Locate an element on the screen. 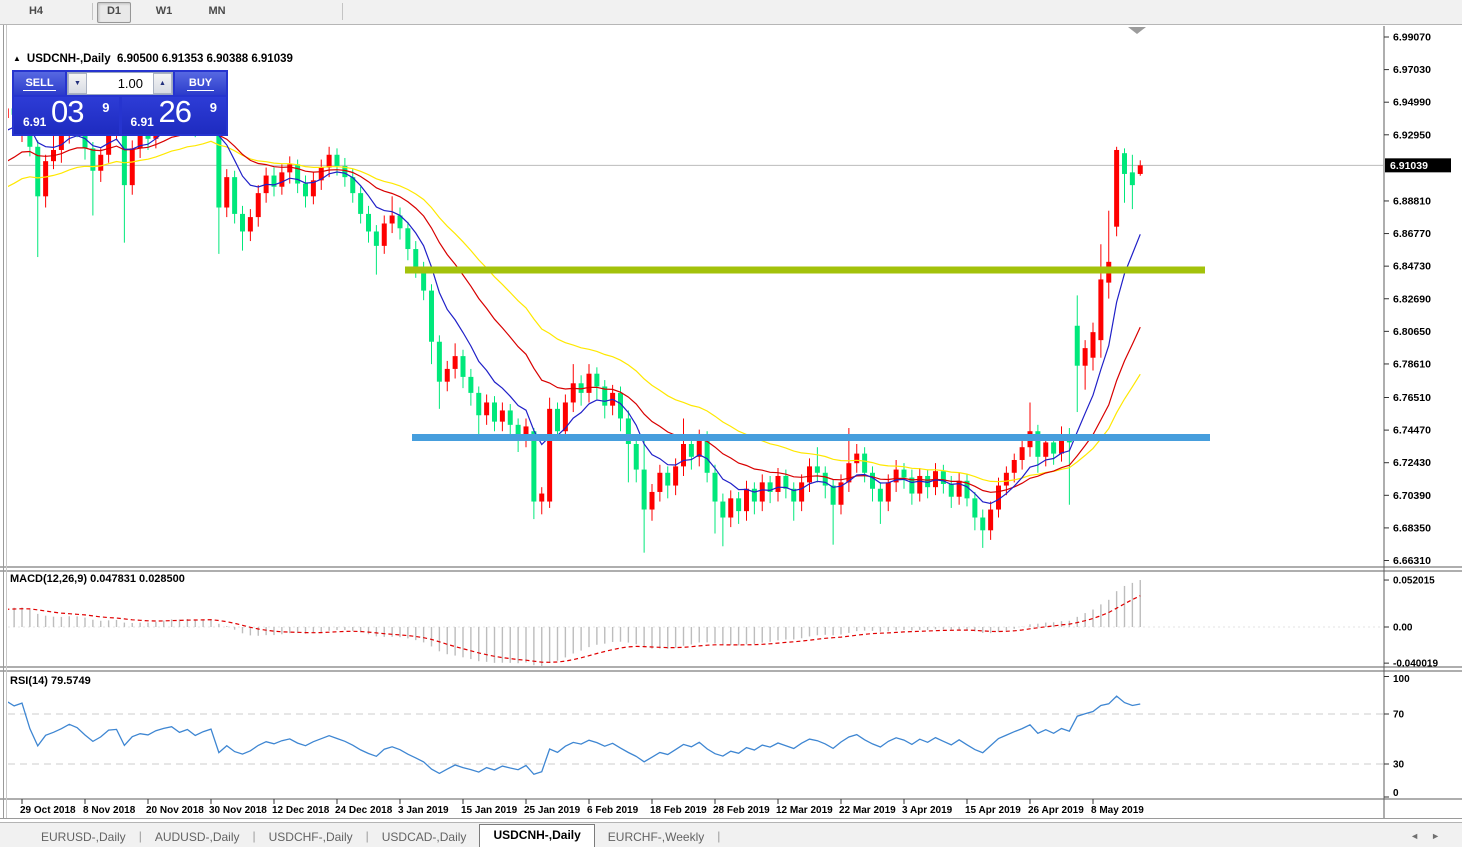 Image resolution: width=1462 pixels, height=847 pixels. volume-field: 1.00 is located at coordinates (120, 83).